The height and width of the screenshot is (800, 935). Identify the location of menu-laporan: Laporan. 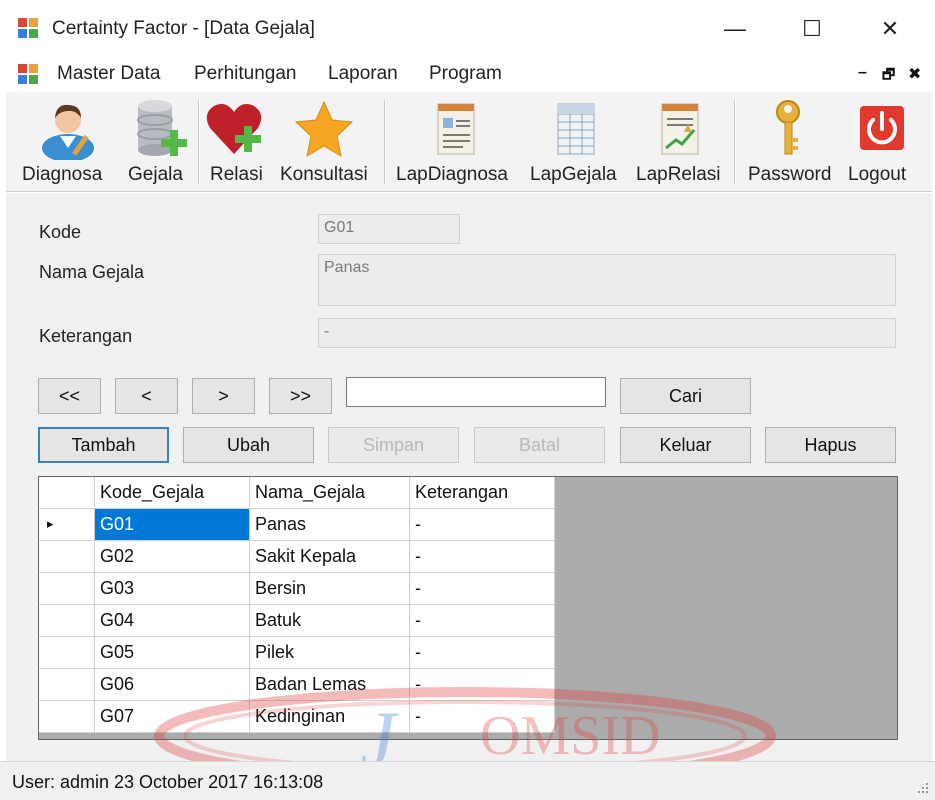
(363, 74).